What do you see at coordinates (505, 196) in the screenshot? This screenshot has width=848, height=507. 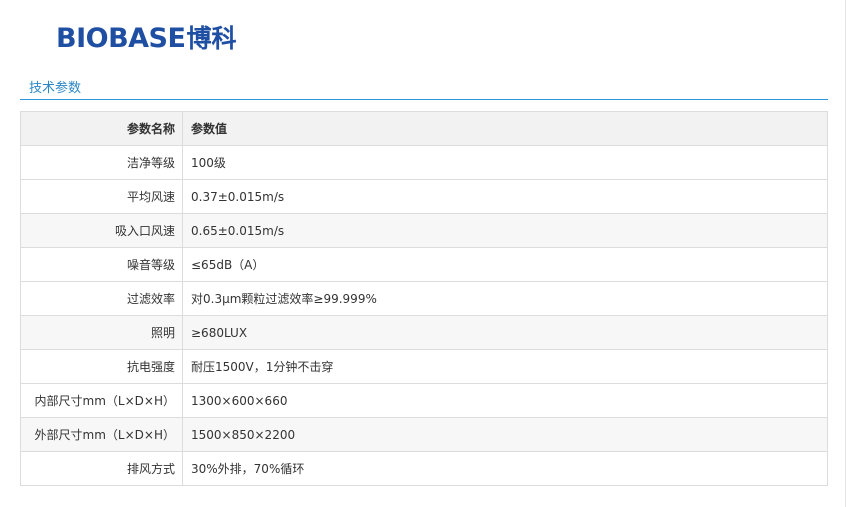 I see `row-value-cell: 0.37±0.015m/s` at bounding box center [505, 196].